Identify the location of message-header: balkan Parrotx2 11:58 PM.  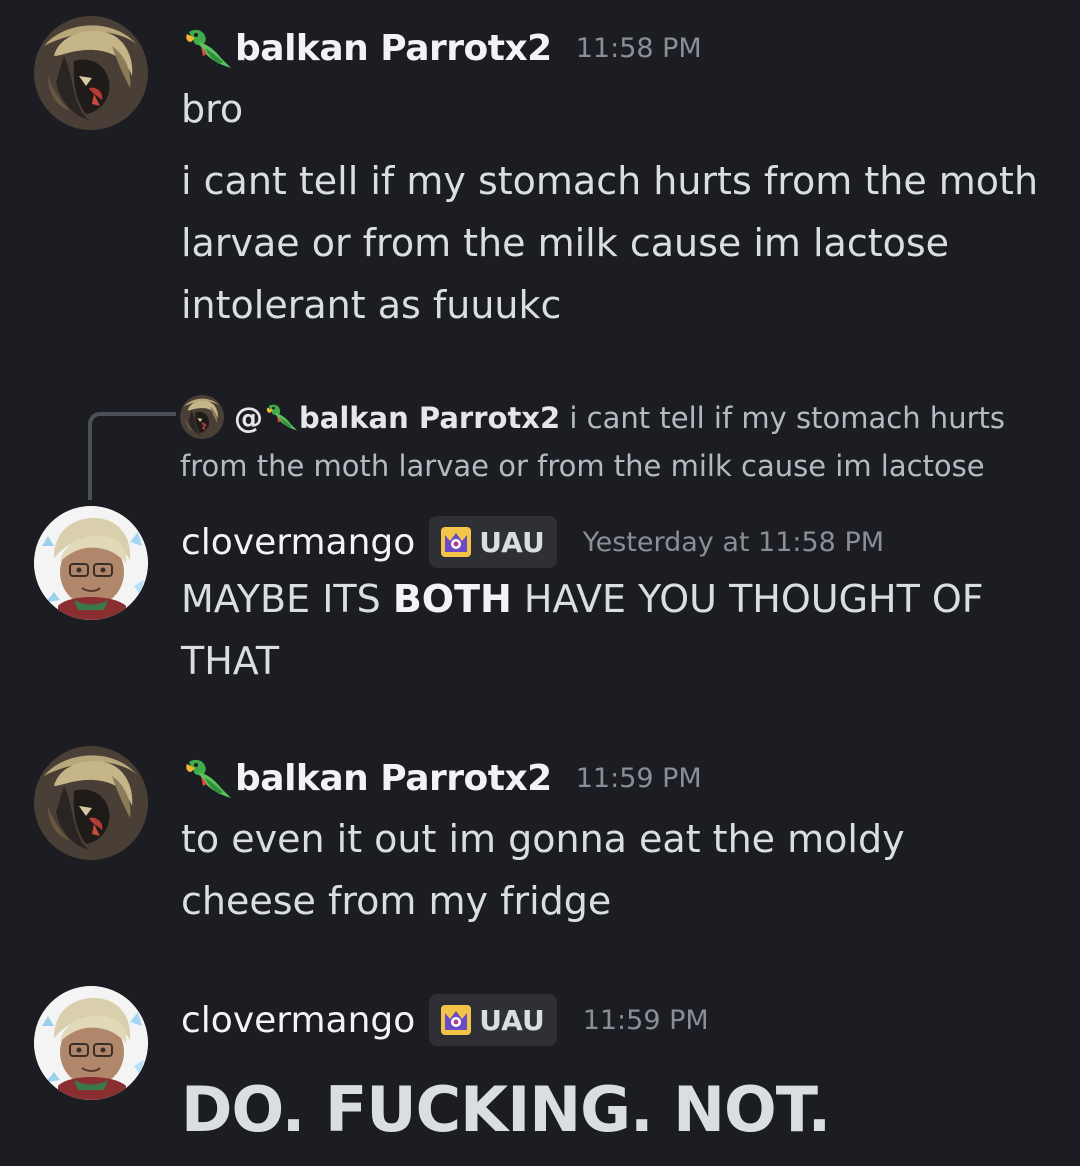
(441, 48).